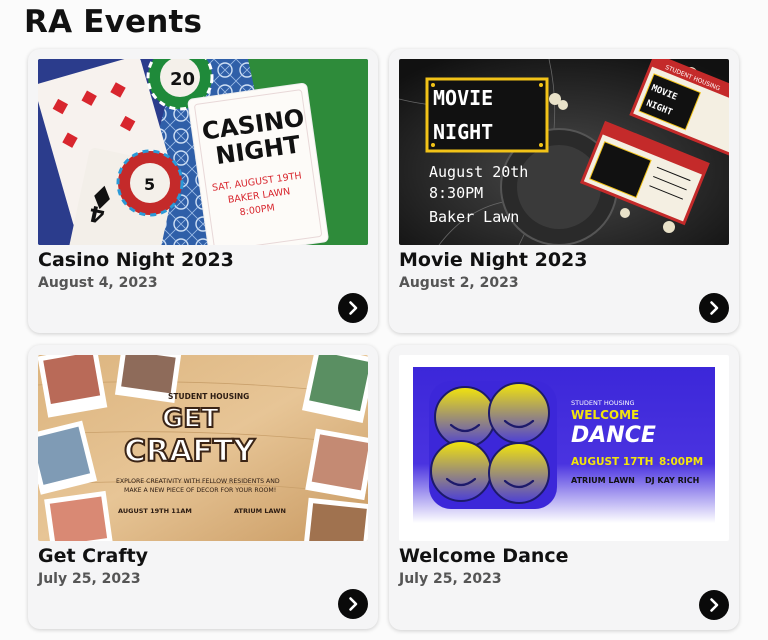 The image size is (768, 640). I want to click on dance-kicker: STUDENT HOUSING, so click(603, 403).